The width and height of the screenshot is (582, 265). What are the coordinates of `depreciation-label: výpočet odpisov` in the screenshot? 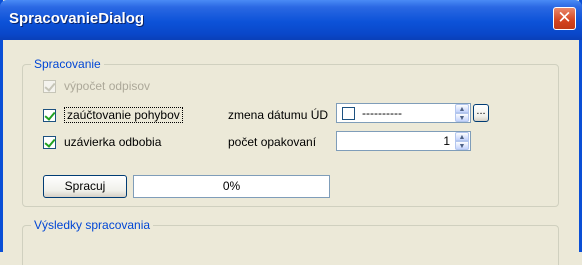 It's located at (107, 86).